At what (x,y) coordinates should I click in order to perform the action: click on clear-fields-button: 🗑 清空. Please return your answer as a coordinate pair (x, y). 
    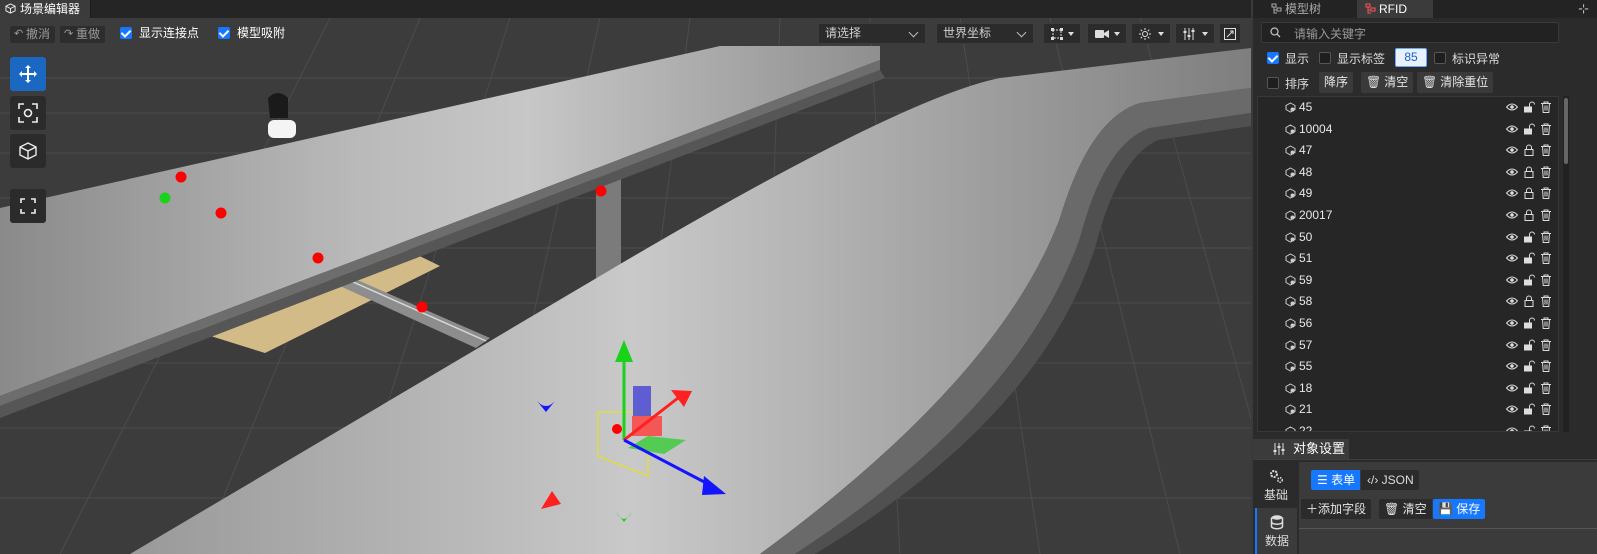
    Looking at the image, I should click on (1405, 509).